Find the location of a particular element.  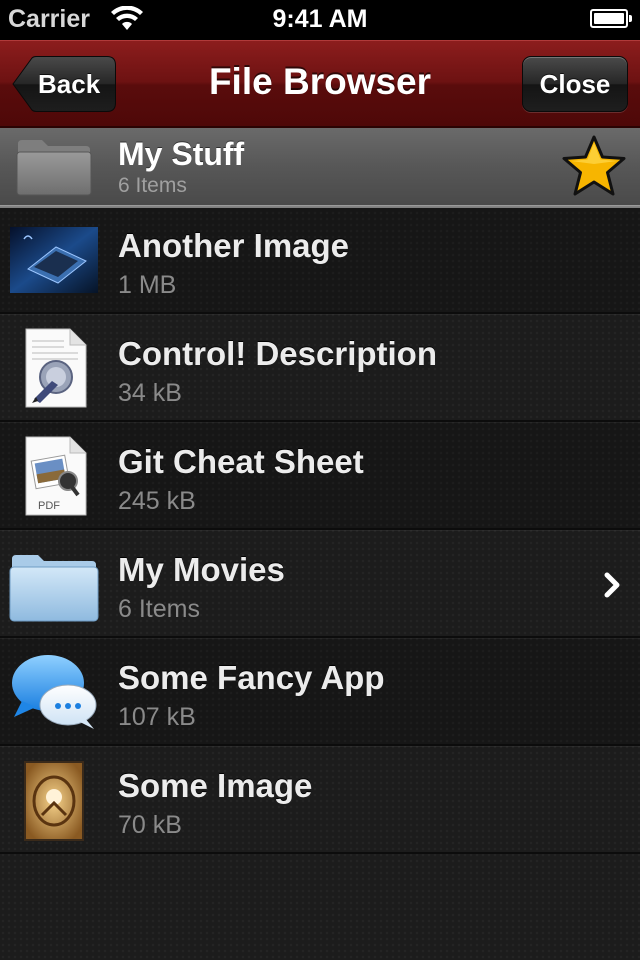

clock: 9:41 AM is located at coordinates (320, 19).